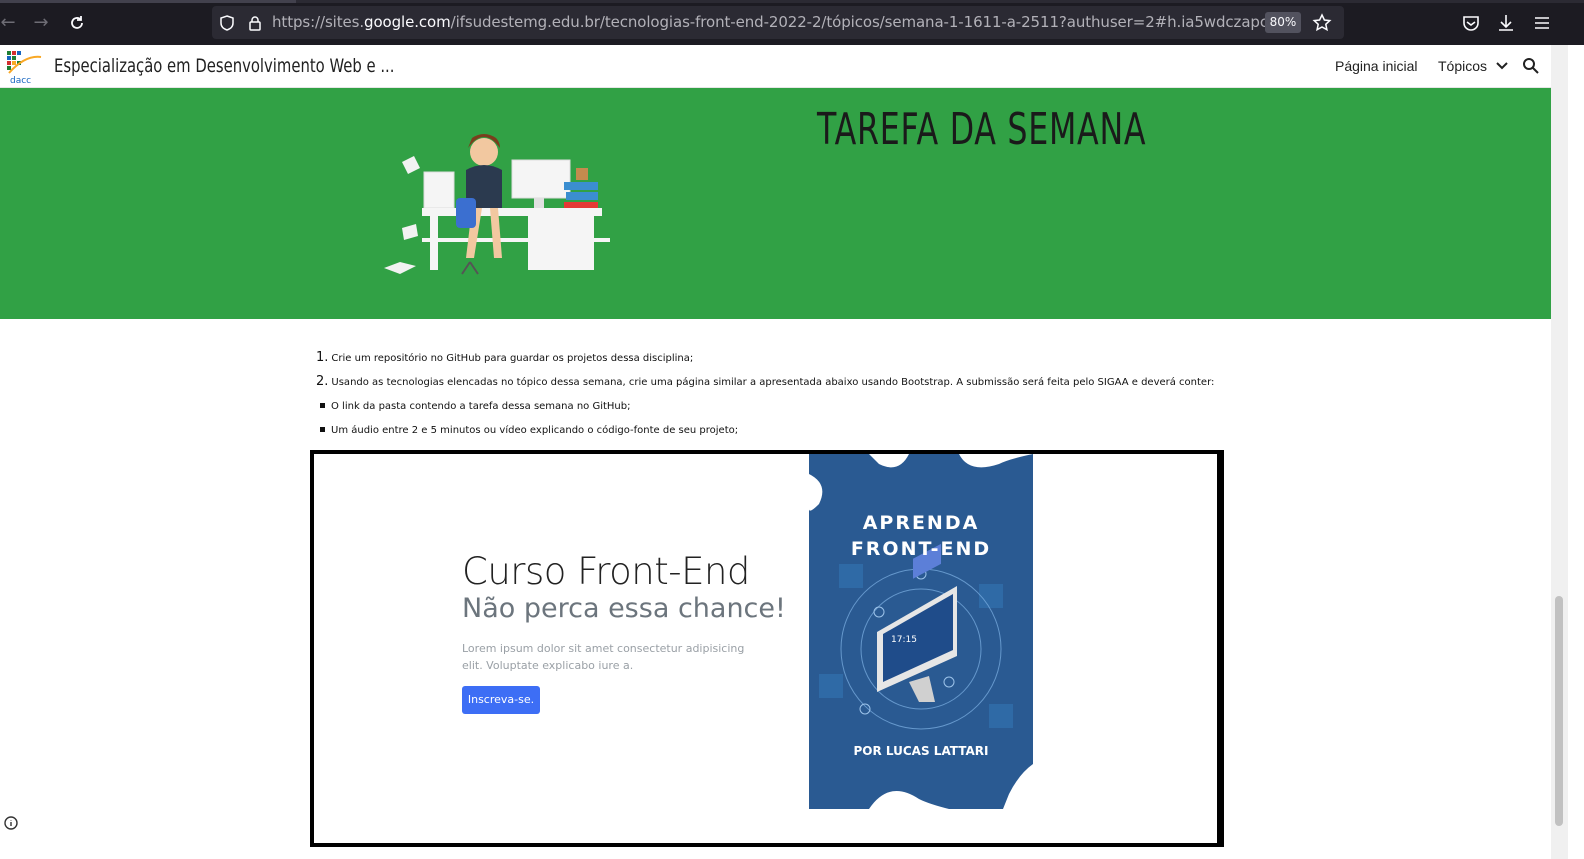 Image resolution: width=1584 pixels, height=859 pixels. Describe the element at coordinates (1531, 66) in the screenshot. I see `search-icon` at that location.